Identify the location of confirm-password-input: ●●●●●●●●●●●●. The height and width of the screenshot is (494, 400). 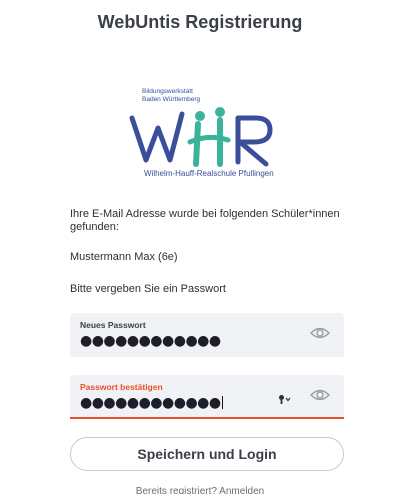
(151, 403).